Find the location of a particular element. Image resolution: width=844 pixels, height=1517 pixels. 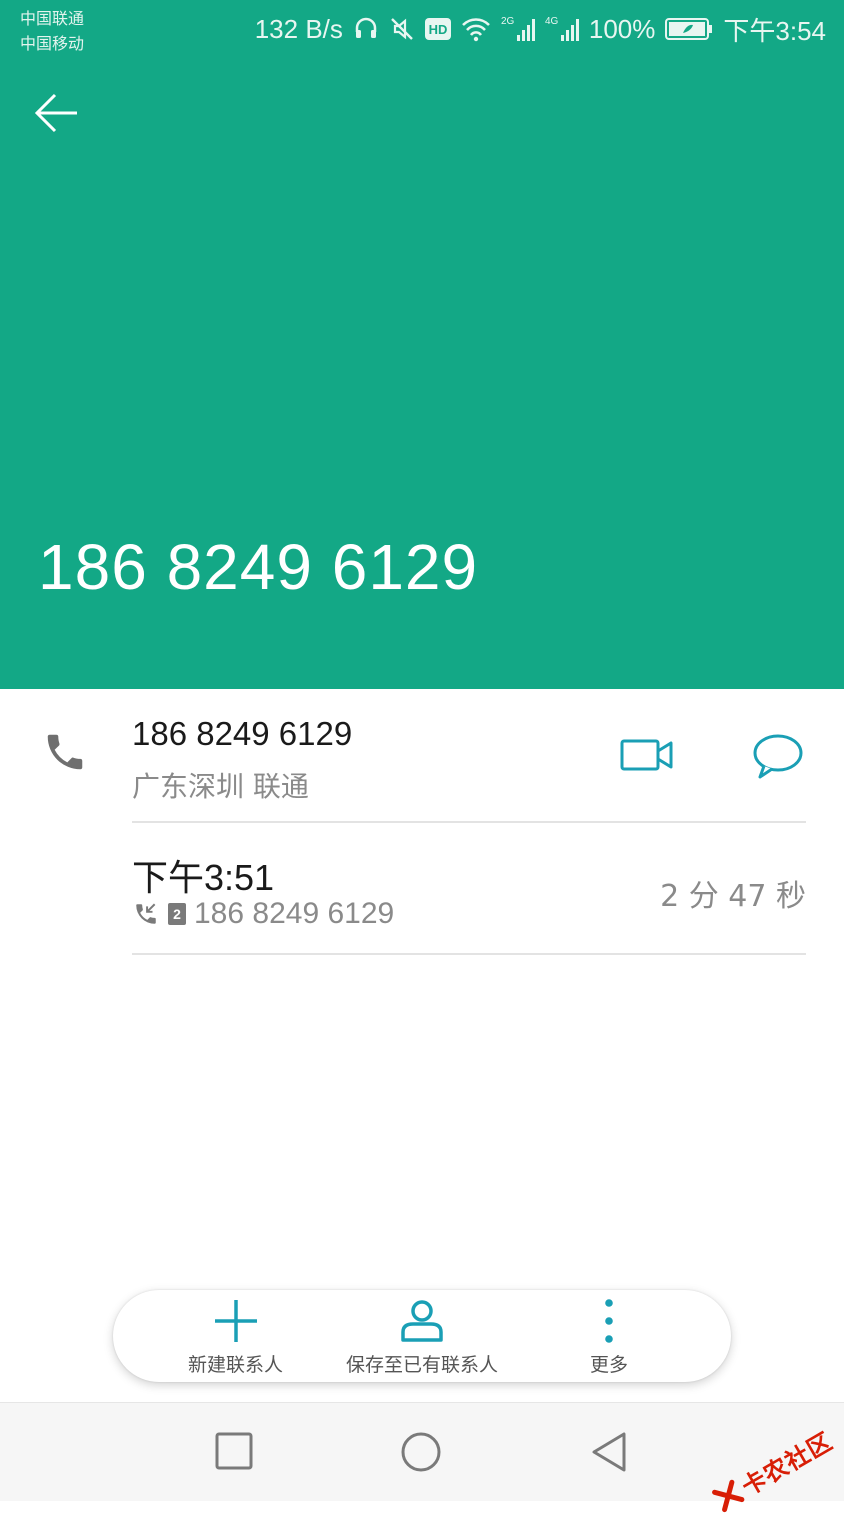

signal-2g-icon: 2G is located at coordinates (518, 28).